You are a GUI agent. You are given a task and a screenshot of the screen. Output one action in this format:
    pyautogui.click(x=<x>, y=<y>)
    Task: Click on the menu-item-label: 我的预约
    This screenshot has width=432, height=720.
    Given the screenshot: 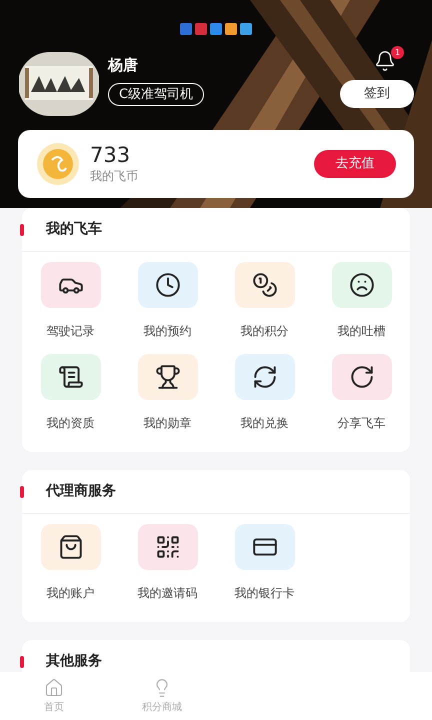 What is the action you would take?
    pyautogui.click(x=168, y=331)
    